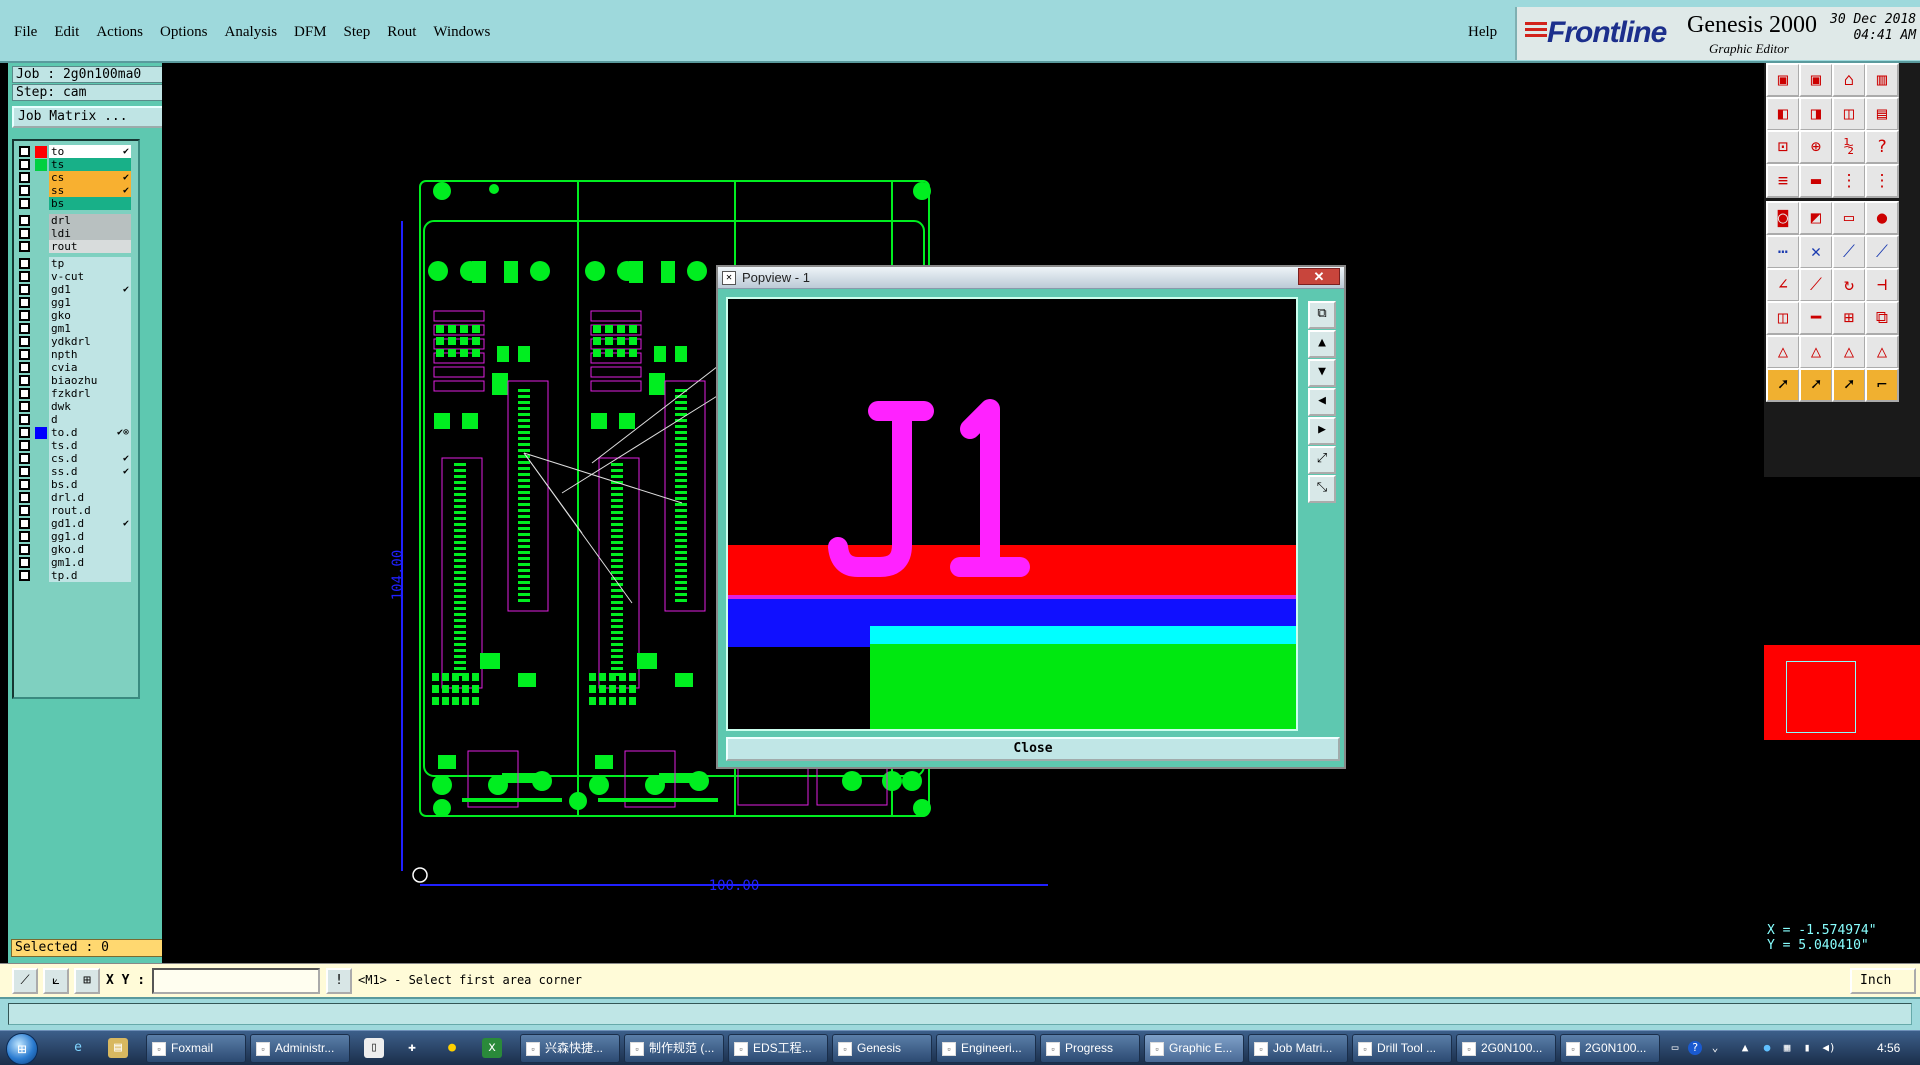 This screenshot has width=1920, height=1065. What do you see at coordinates (1787, 1048) in the screenshot?
I see `tray-printer-icon: ▦` at bounding box center [1787, 1048].